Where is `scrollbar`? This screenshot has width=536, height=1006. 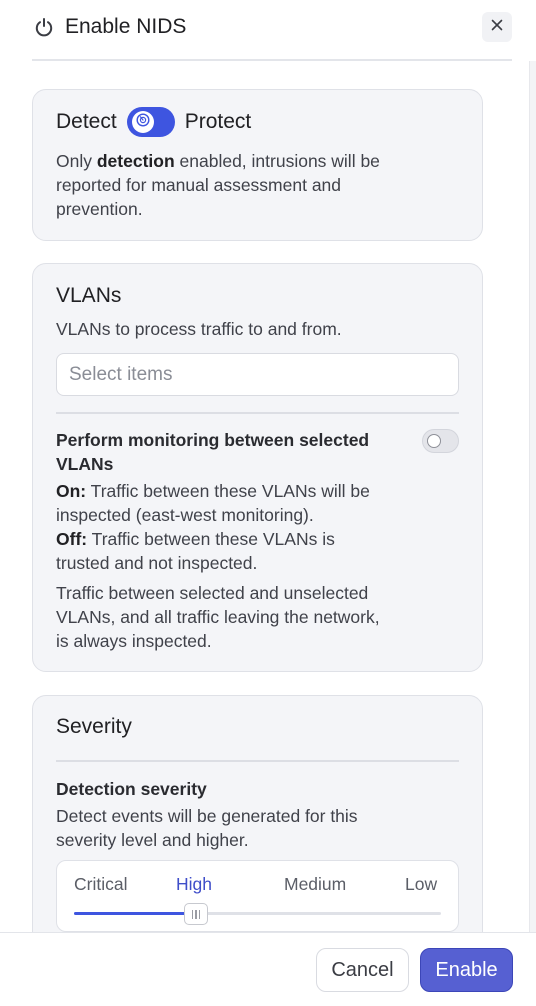 scrollbar is located at coordinates (532, 496).